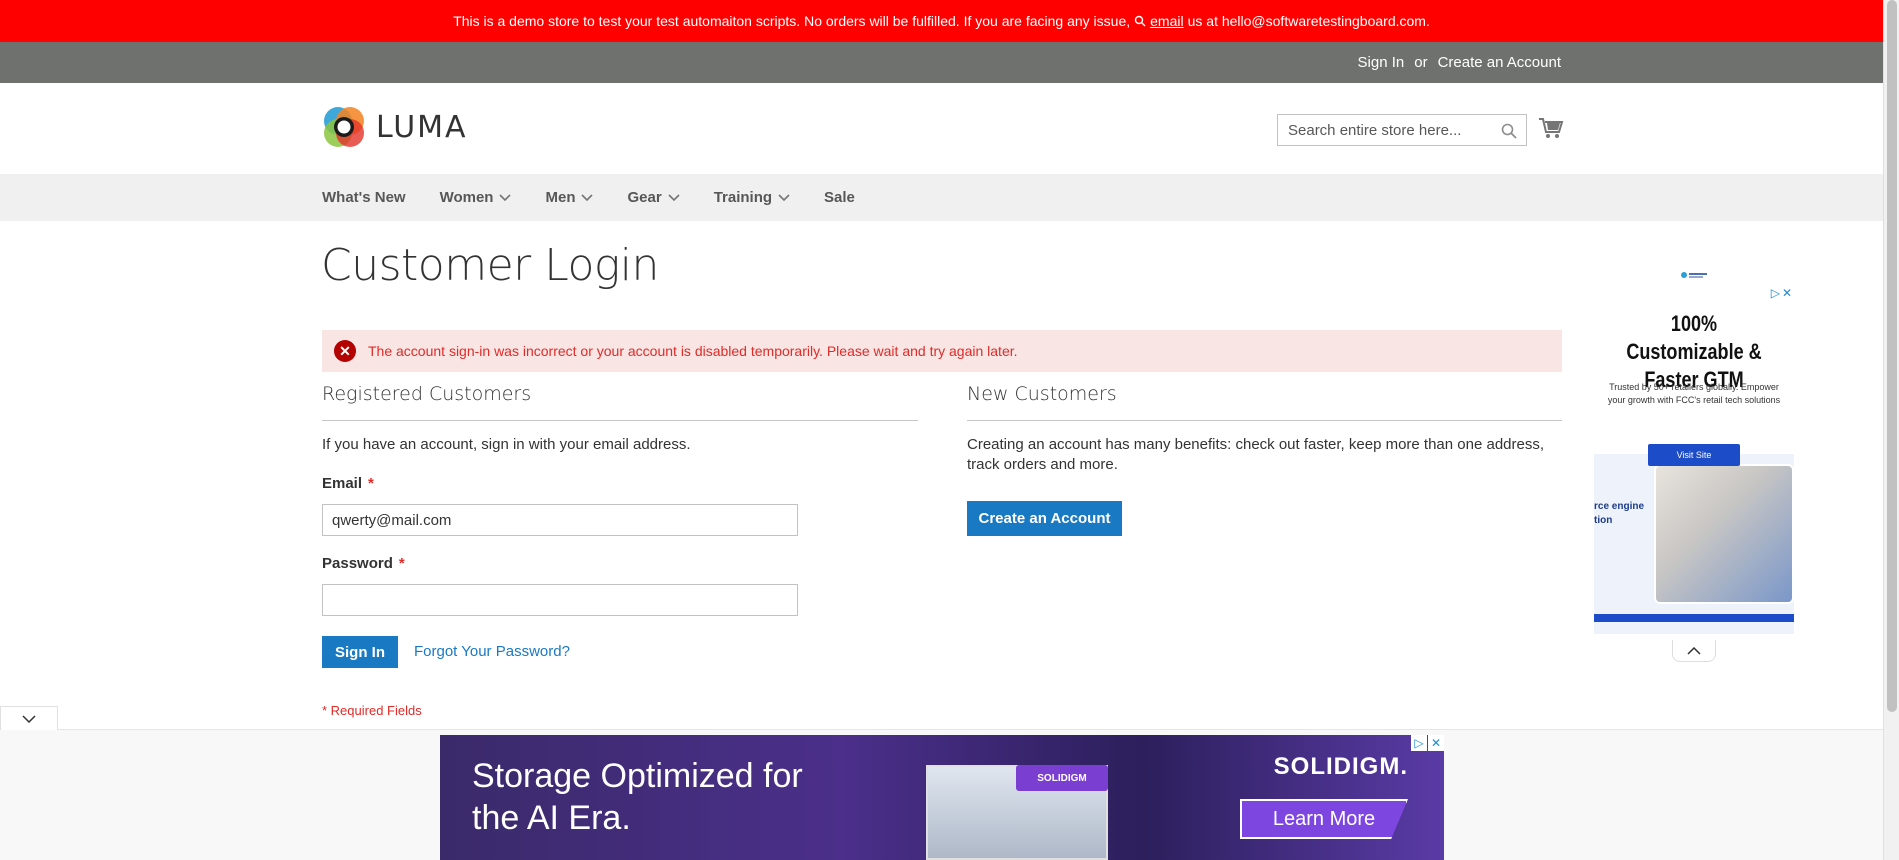  I want to click on bottom-ad-choices: ▷ ✕, so click(1427, 743).